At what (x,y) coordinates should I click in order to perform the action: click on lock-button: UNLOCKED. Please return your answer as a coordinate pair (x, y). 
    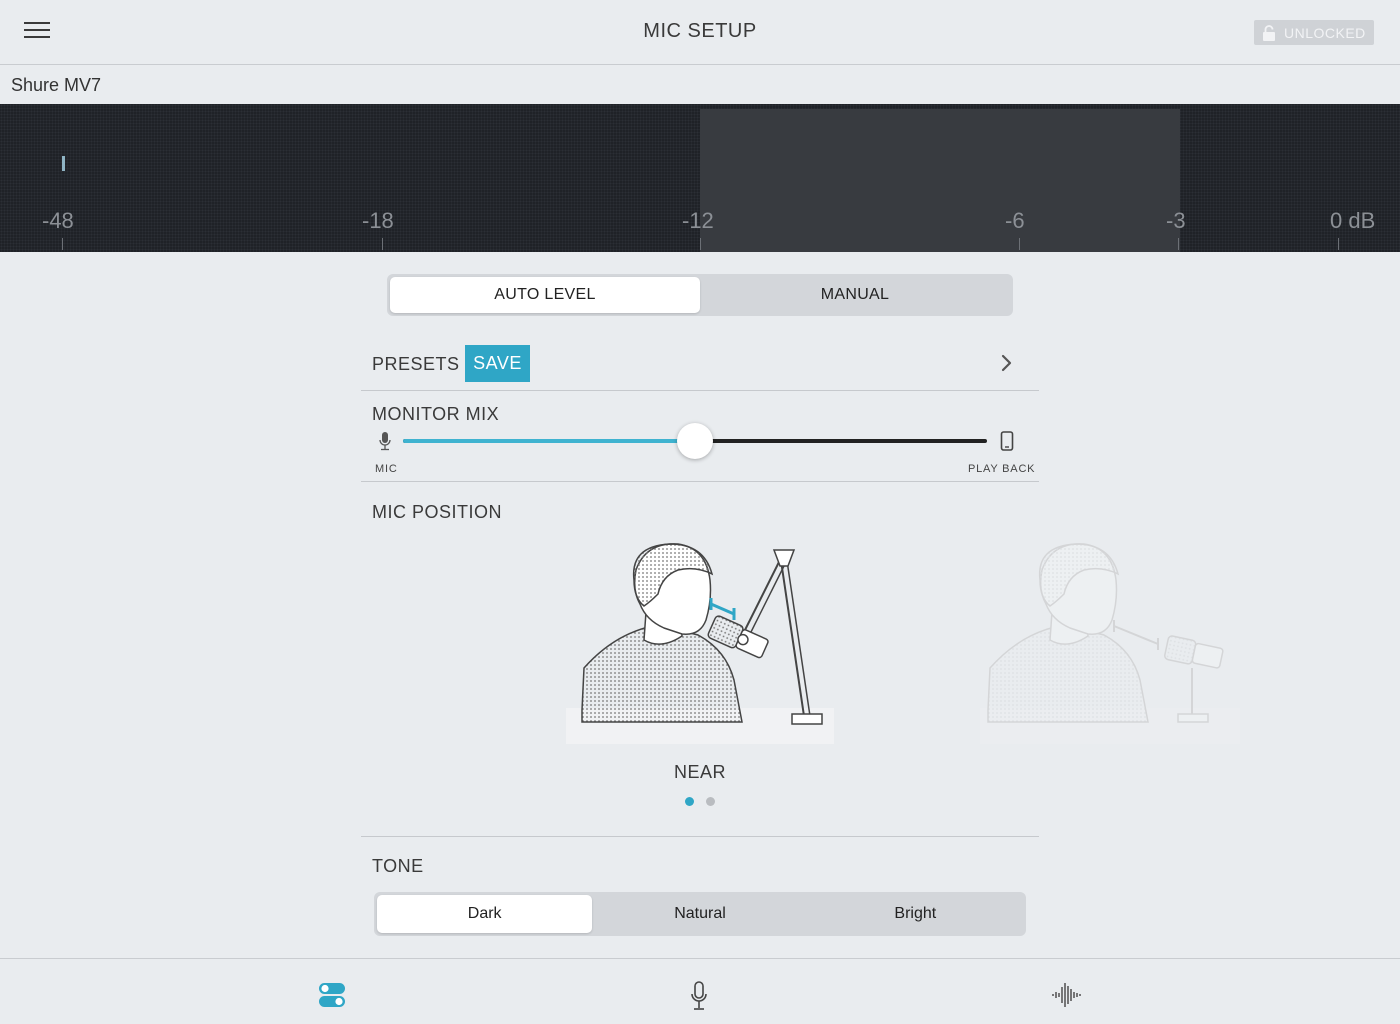
    Looking at the image, I should click on (1314, 32).